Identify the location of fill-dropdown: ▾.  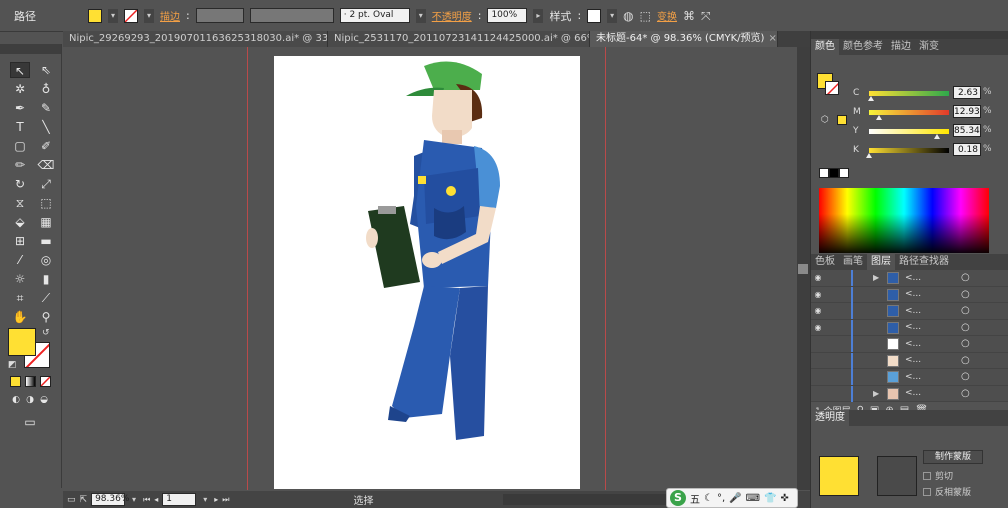
(113, 15).